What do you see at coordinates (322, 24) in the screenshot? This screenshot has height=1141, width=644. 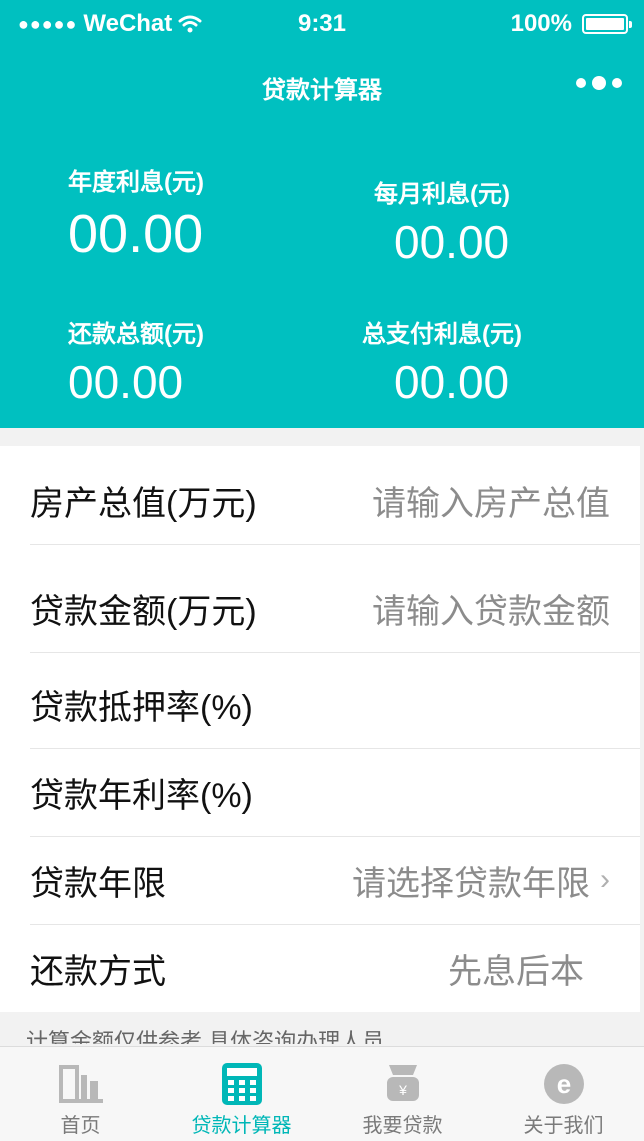 I see `status-bar: ●●●●● WeChat 9:31 100%` at bounding box center [322, 24].